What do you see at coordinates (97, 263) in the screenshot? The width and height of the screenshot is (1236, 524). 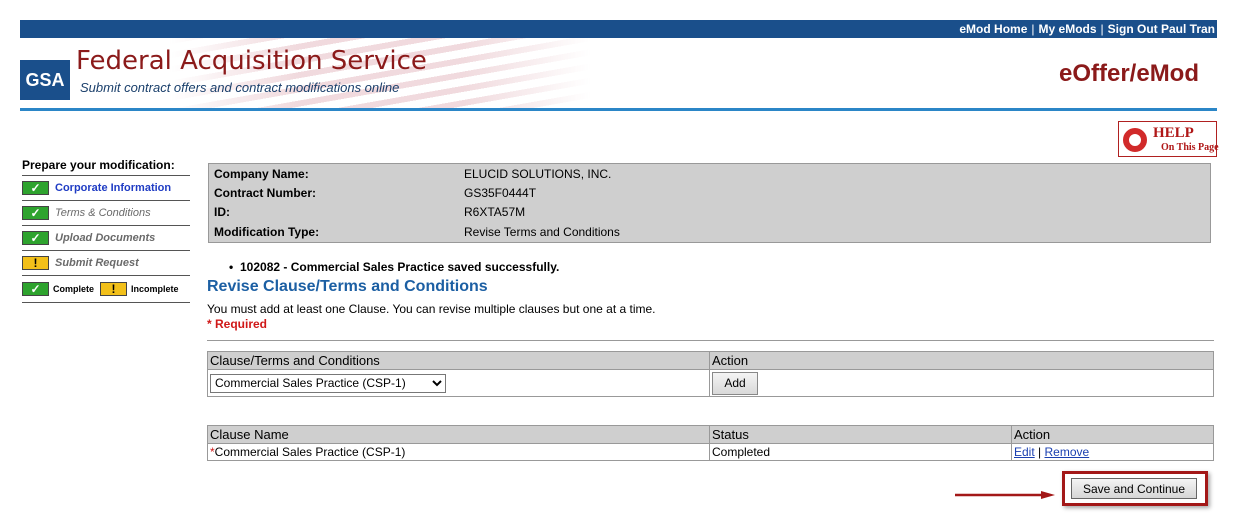 I see `sidebar-item-label: Submit Request` at bounding box center [97, 263].